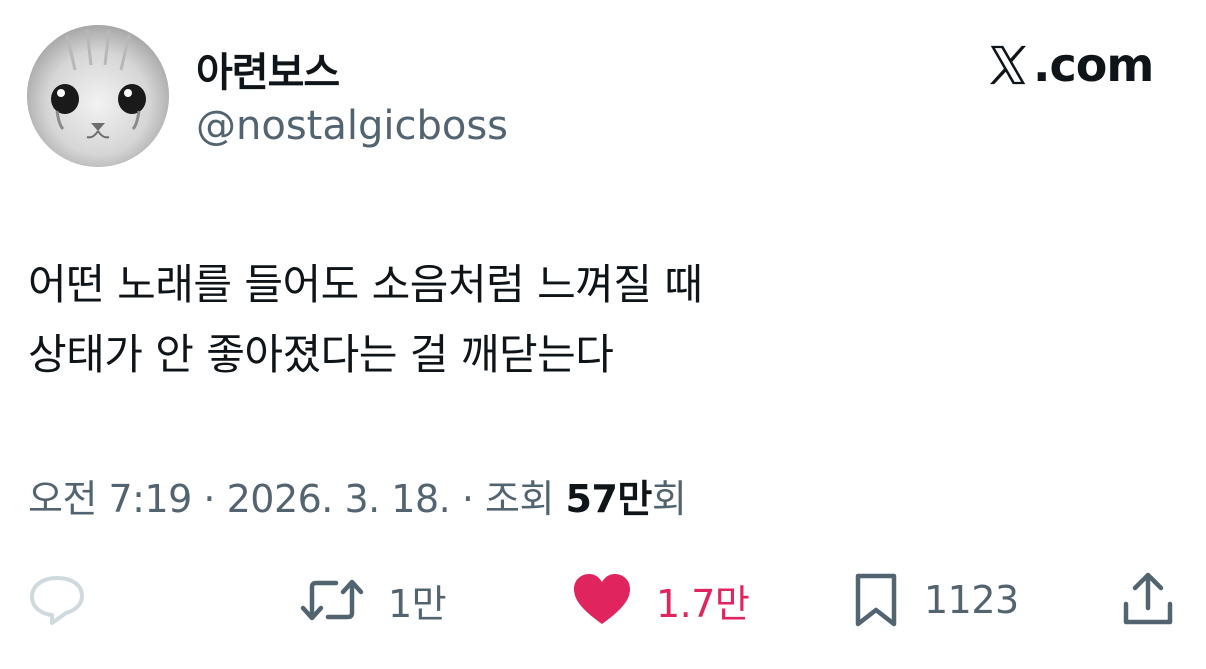 This screenshot has width=1206, height=669. I want to click on bookmark-count: 1123, so click(971, 600).